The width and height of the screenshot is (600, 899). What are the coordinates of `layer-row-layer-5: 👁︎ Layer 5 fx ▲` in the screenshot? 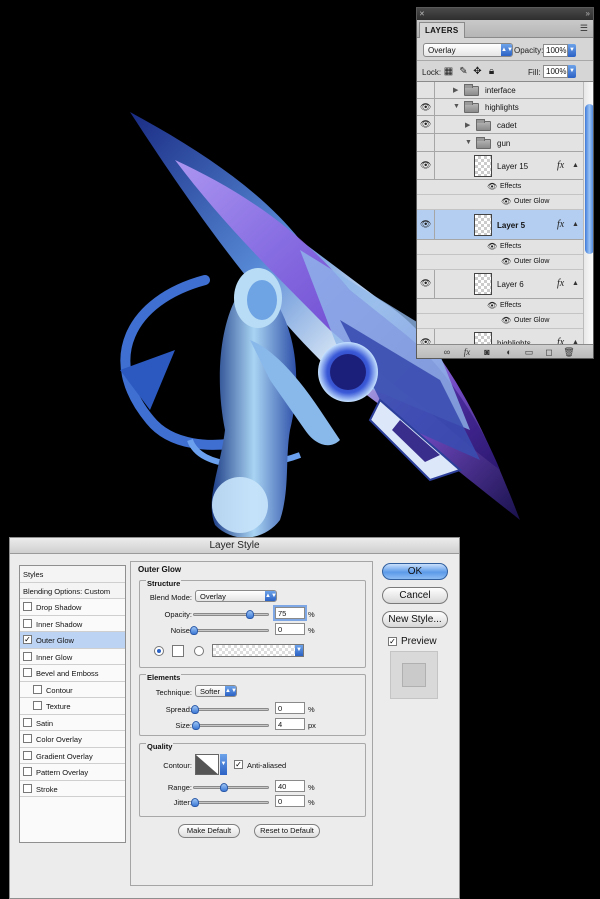 It's located at (500, 225).